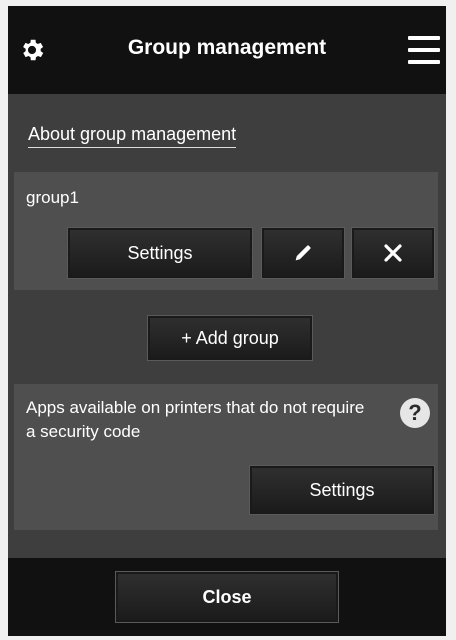 Image resolution: width=456 pixels, height=640 pixels. Describe the element at coordinates (132, 136) in the screenshot. I see `about-group-management-link: About group management` at that location.